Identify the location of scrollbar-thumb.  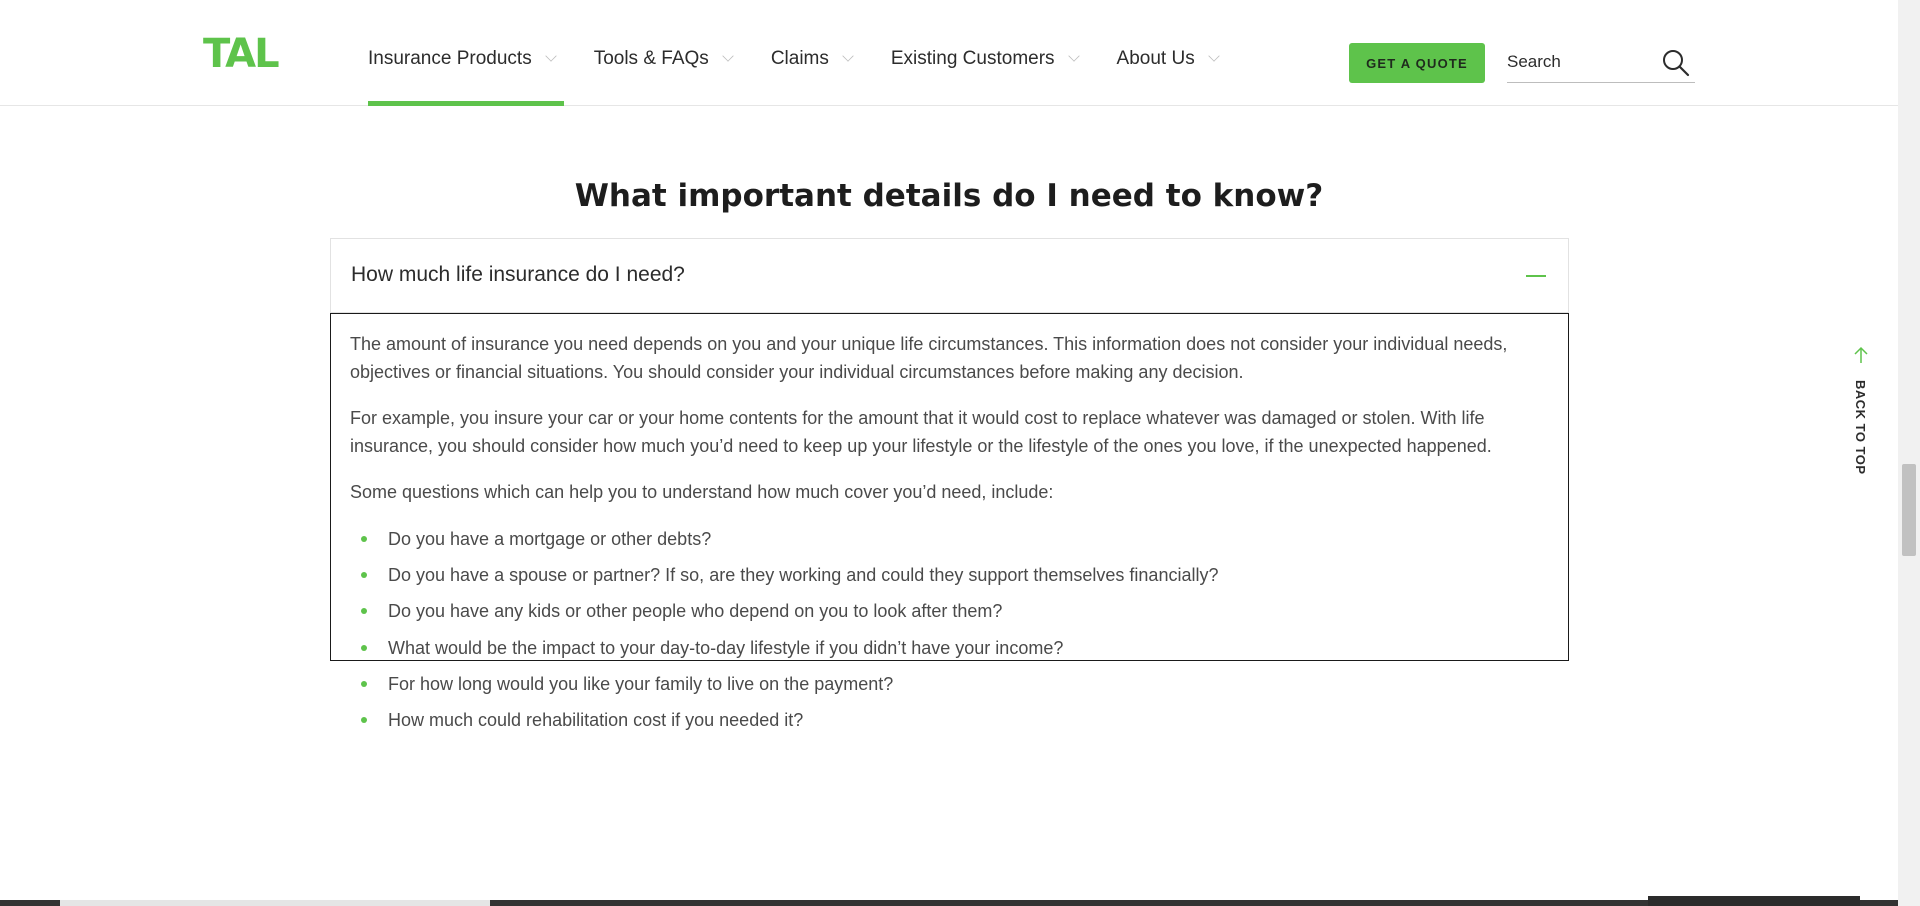
(1909, 510).